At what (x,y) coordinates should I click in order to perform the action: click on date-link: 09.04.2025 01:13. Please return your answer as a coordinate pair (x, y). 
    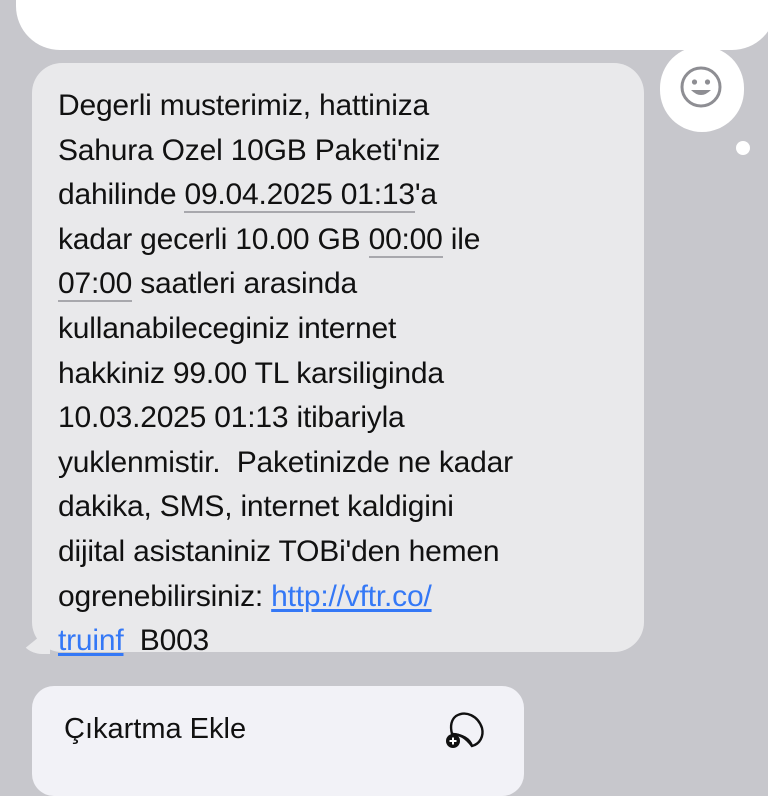
    Looking at the image, I should click on (299, 196).